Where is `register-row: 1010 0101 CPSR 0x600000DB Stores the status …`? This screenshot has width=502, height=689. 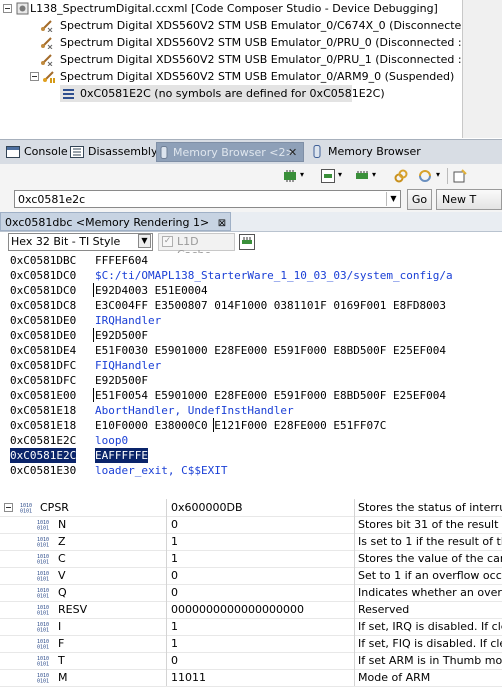 register-row: 1010 0101 CPSR 0x600000DB Stores the status … is located at coordinates (251, 508).